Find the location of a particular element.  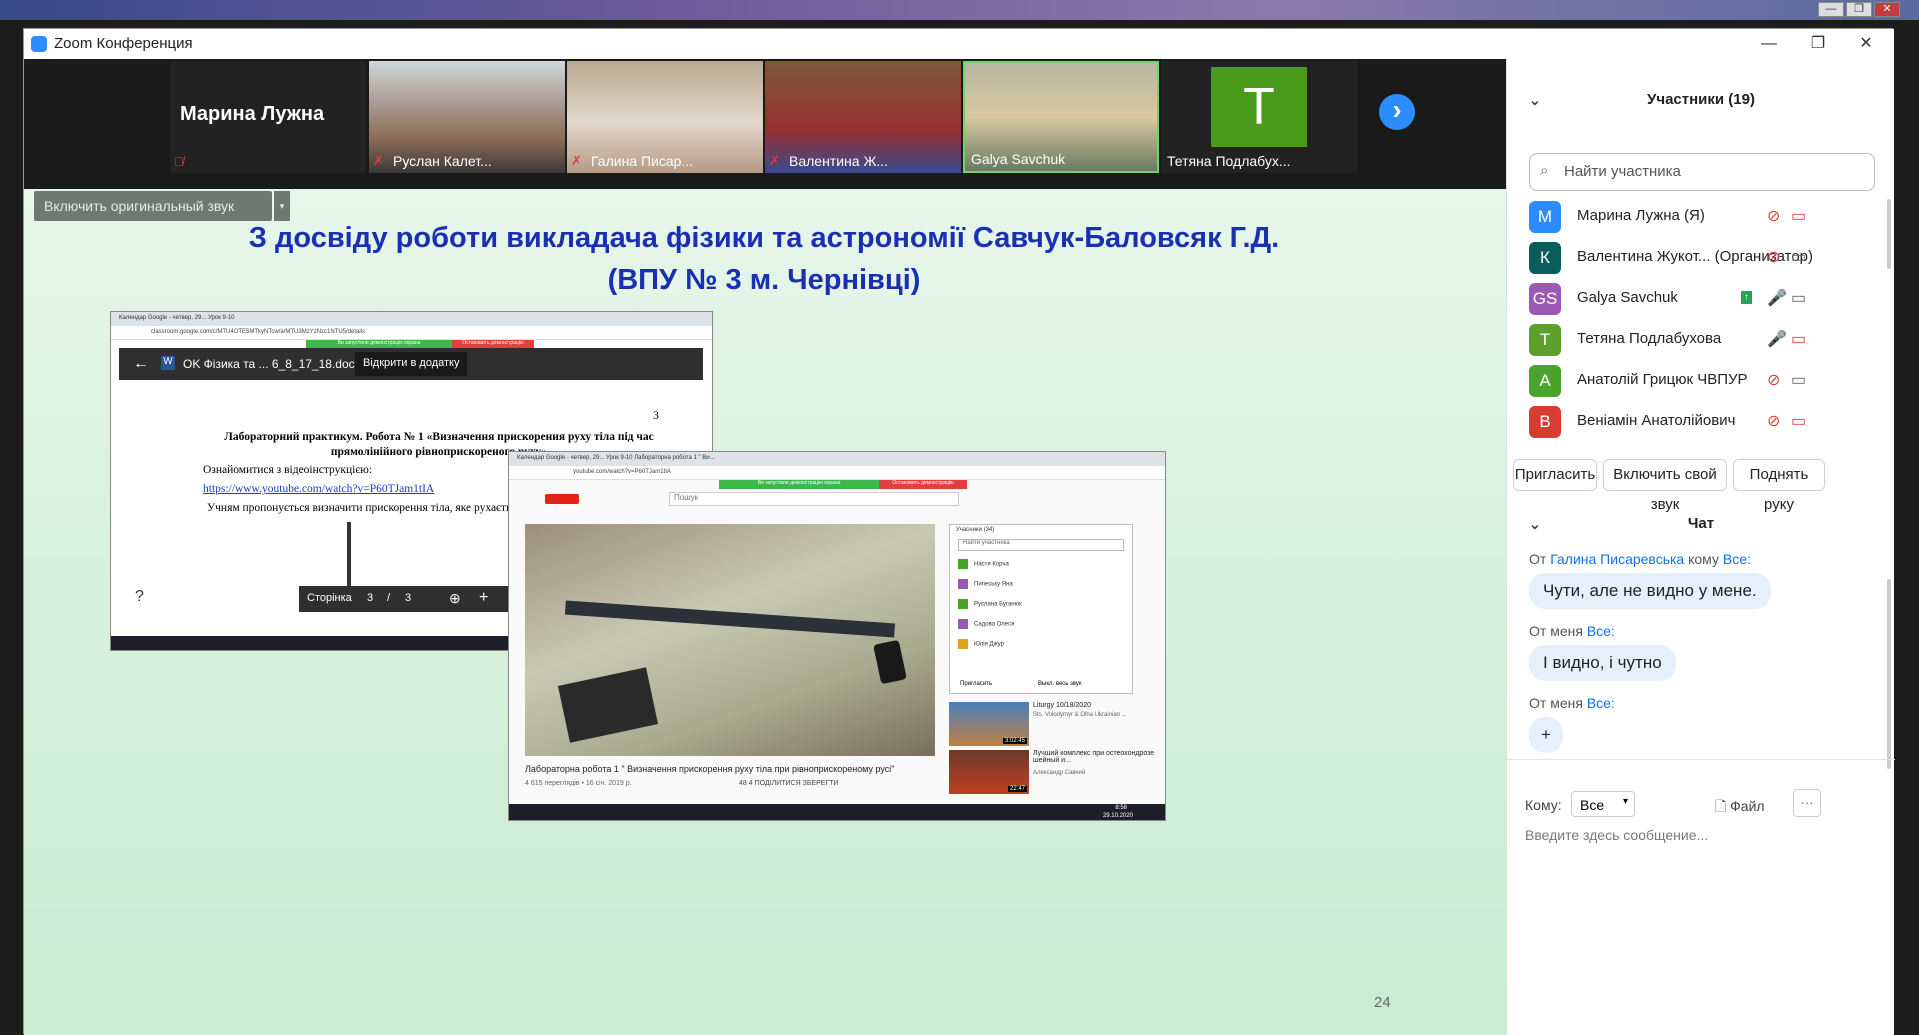

participants-scrollbar is located at coordinates (1889, 234).